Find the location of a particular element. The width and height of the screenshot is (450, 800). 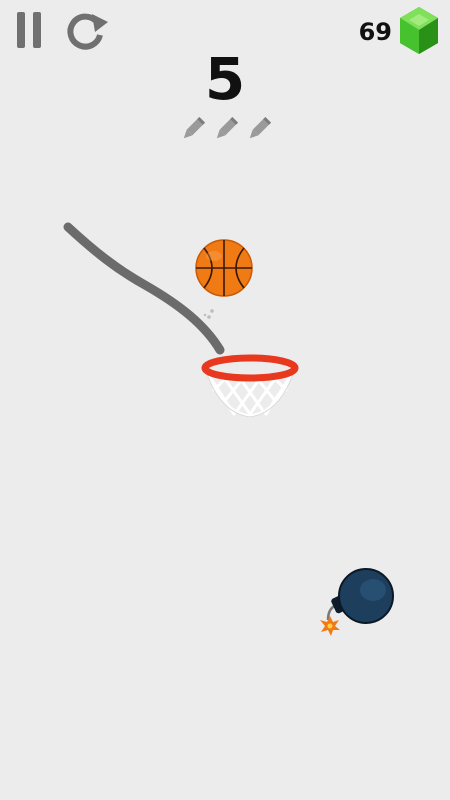

bomb-fuse-spark is located at coordinates (330, 626).